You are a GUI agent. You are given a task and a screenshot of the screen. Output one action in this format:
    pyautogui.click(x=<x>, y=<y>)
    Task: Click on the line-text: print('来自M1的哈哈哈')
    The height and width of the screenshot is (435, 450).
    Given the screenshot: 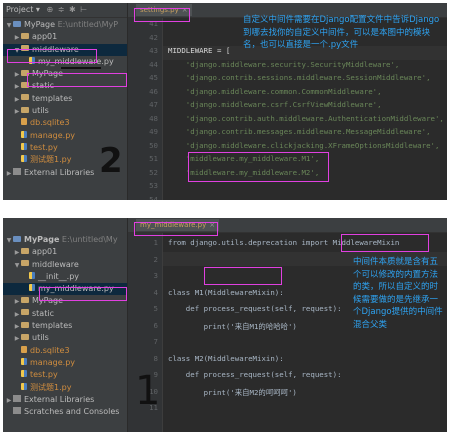 What is the action you would take?
    pyautogui.click(x=232, y=326)
    